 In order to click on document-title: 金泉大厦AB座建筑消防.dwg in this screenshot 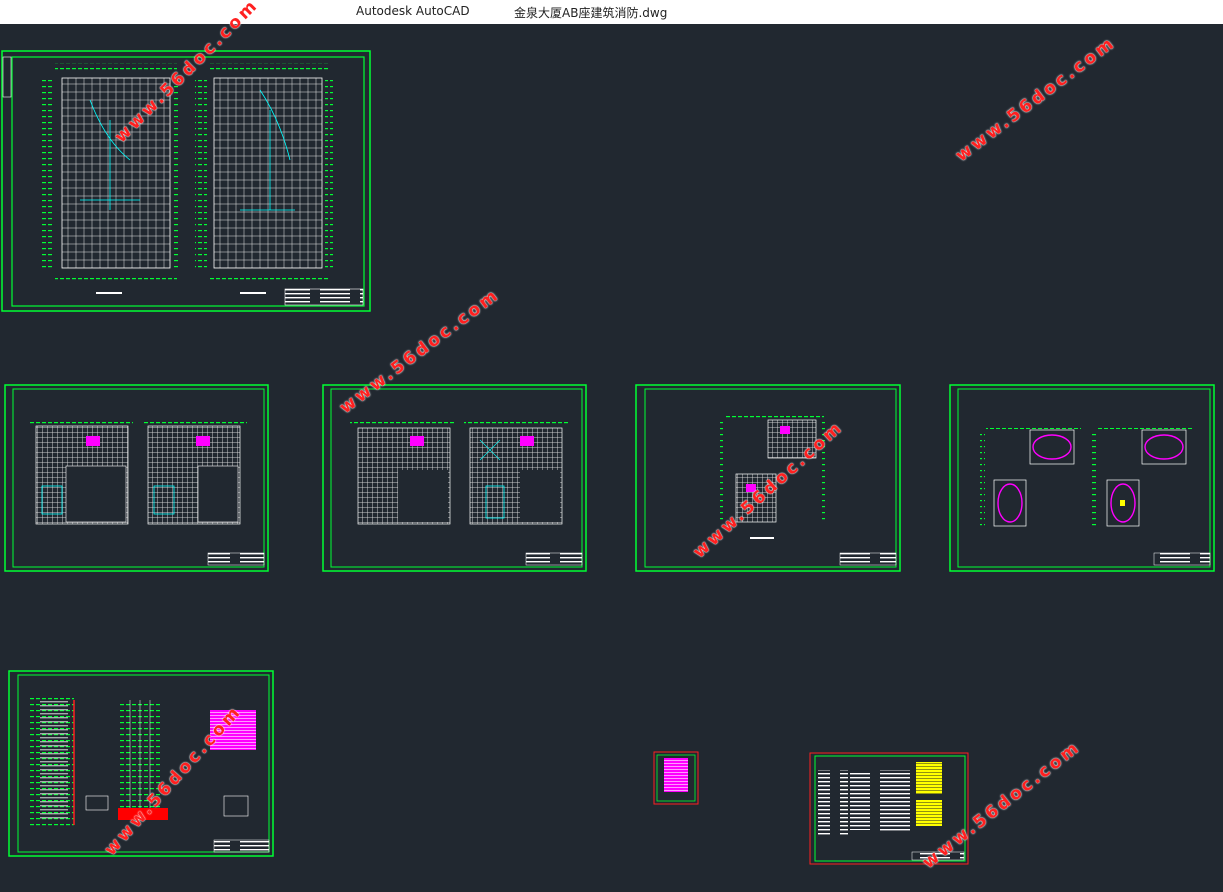, I will do `click(591, 13)`.